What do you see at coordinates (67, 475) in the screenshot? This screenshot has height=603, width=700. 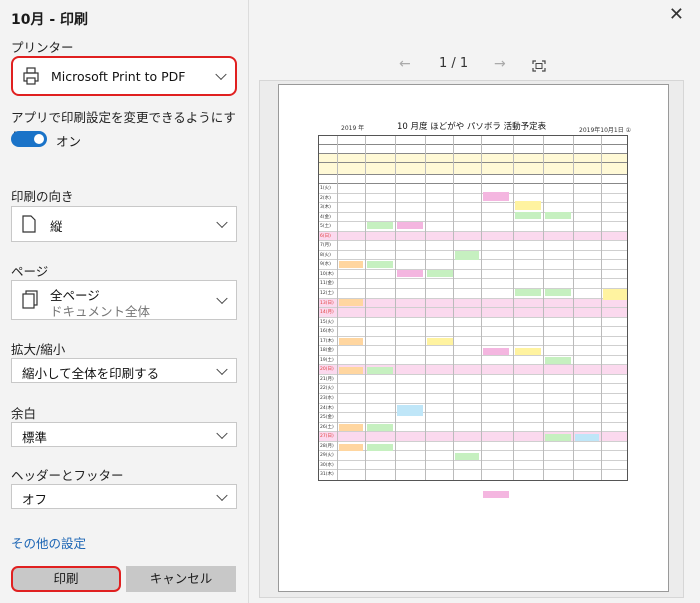 I see `header-footer-label: ヘッダーとフッター` at bounding box center [67, 475].